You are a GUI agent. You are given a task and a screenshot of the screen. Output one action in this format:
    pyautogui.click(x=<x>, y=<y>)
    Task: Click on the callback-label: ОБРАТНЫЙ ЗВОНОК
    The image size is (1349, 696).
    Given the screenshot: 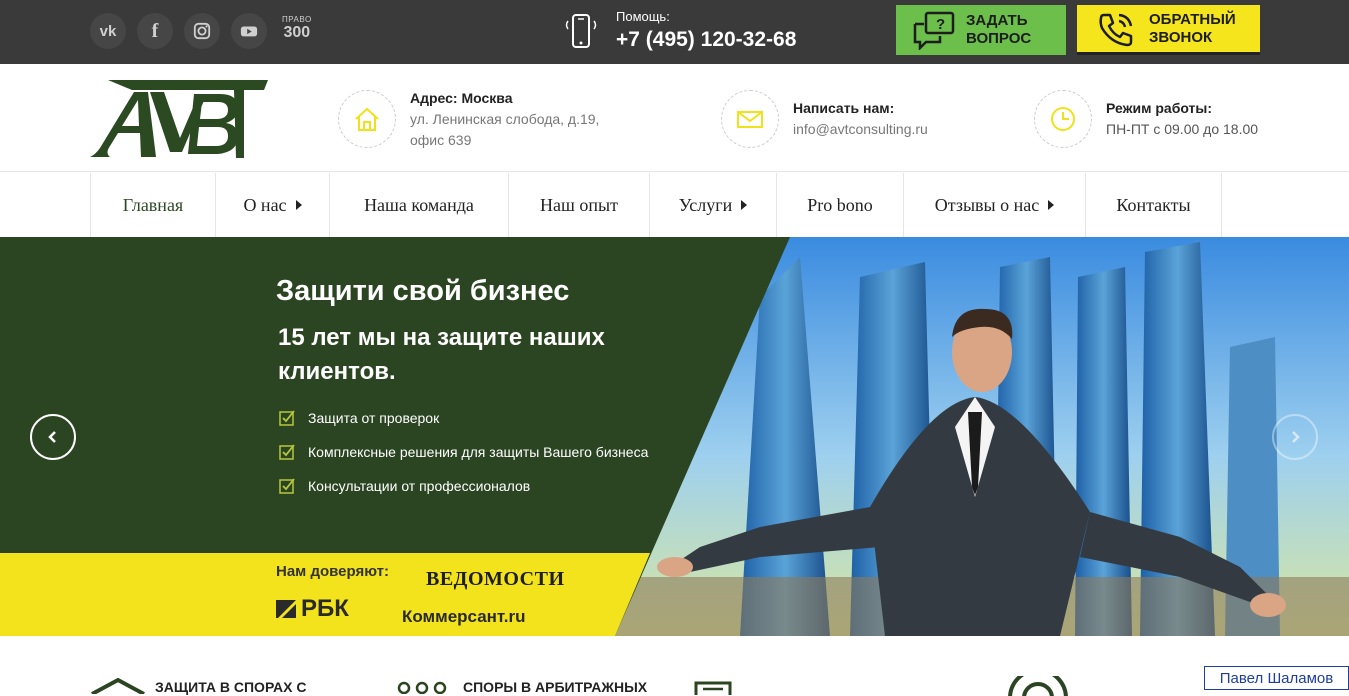 What is the action you would take?
    pyautogui.click(x=1192, y=29)
    